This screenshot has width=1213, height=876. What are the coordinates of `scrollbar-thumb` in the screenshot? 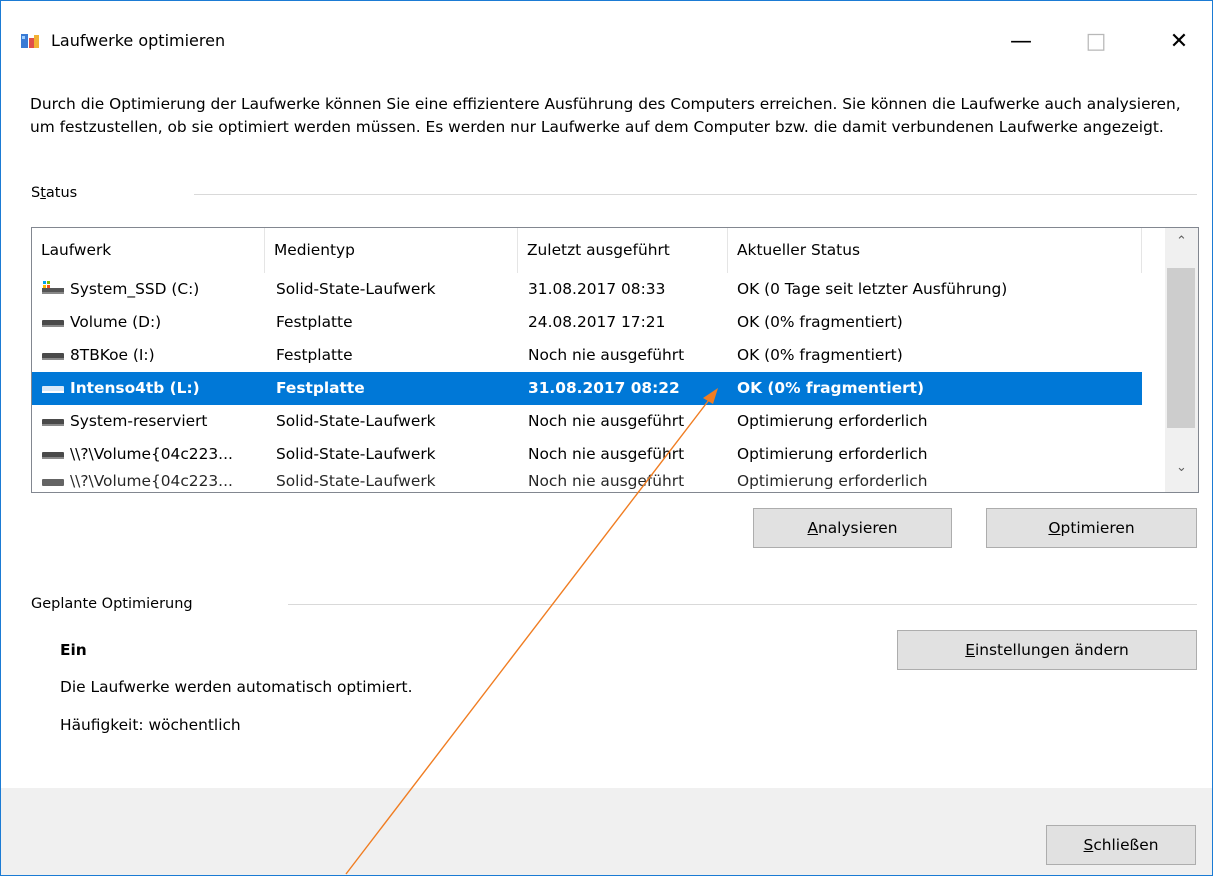 It's located at (1181, 348).